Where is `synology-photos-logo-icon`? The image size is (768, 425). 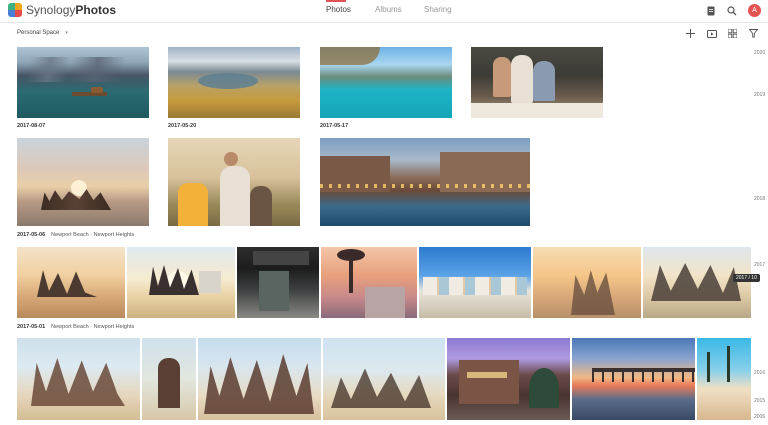 synology-photos-logo-icon is located at coordinates (15, 10).